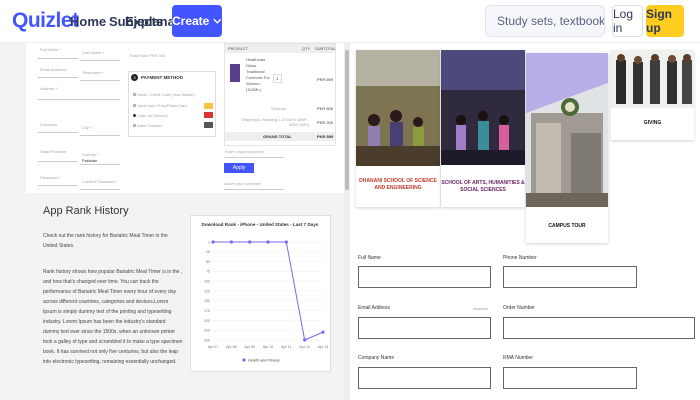 The height and width of the screenshot is (400, 700). What do you see at coordinates (374, 308) in the screenshot?
I see `label-email: Email Address` at bounding box center [374, 308].